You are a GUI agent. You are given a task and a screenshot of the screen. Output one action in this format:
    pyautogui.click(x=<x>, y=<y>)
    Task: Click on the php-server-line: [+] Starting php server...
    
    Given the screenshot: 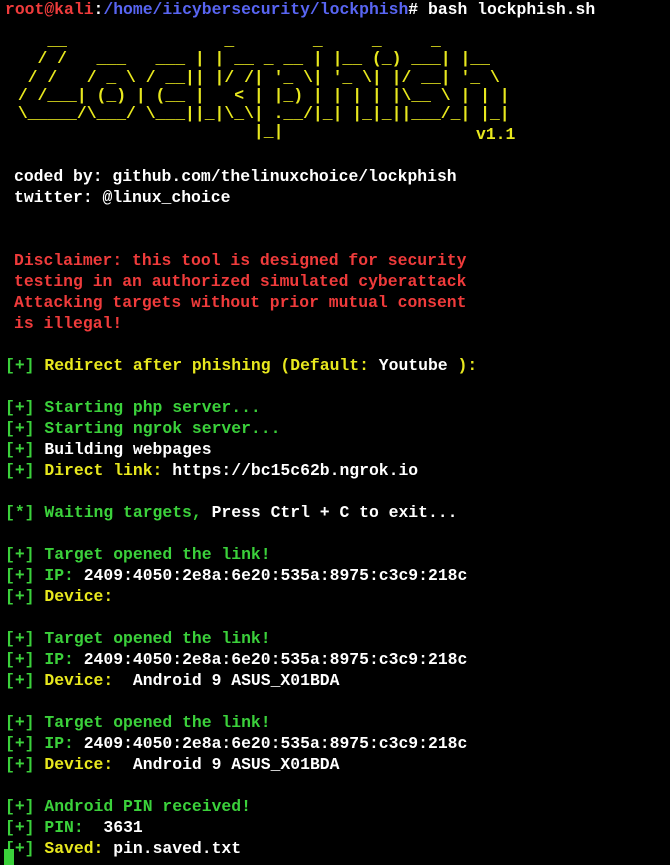 What is the action you would take?
    pyautogui.click(x=133, y=407)
    